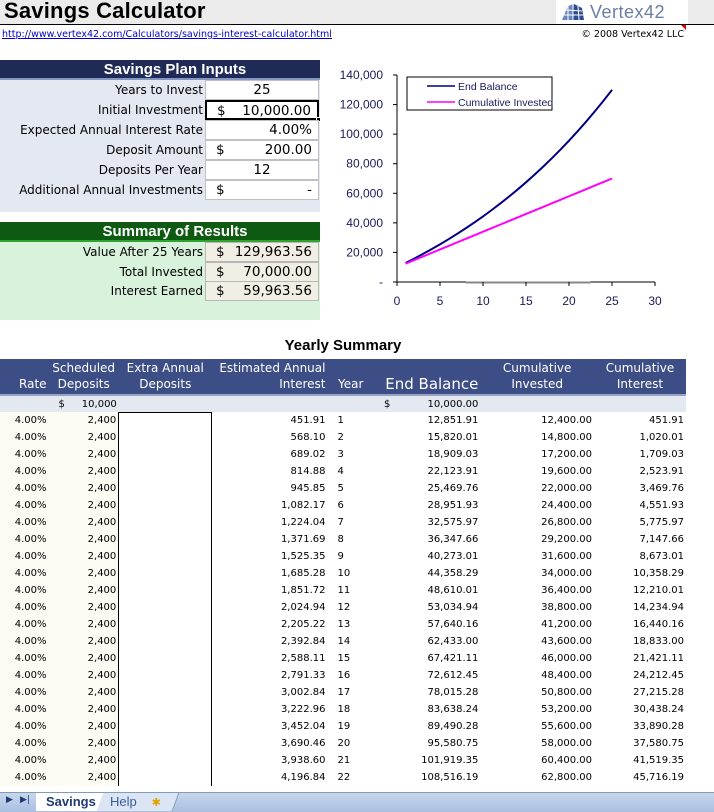  I want to click on result-row: Interest Earned $59,963.56, so click(160, 291).